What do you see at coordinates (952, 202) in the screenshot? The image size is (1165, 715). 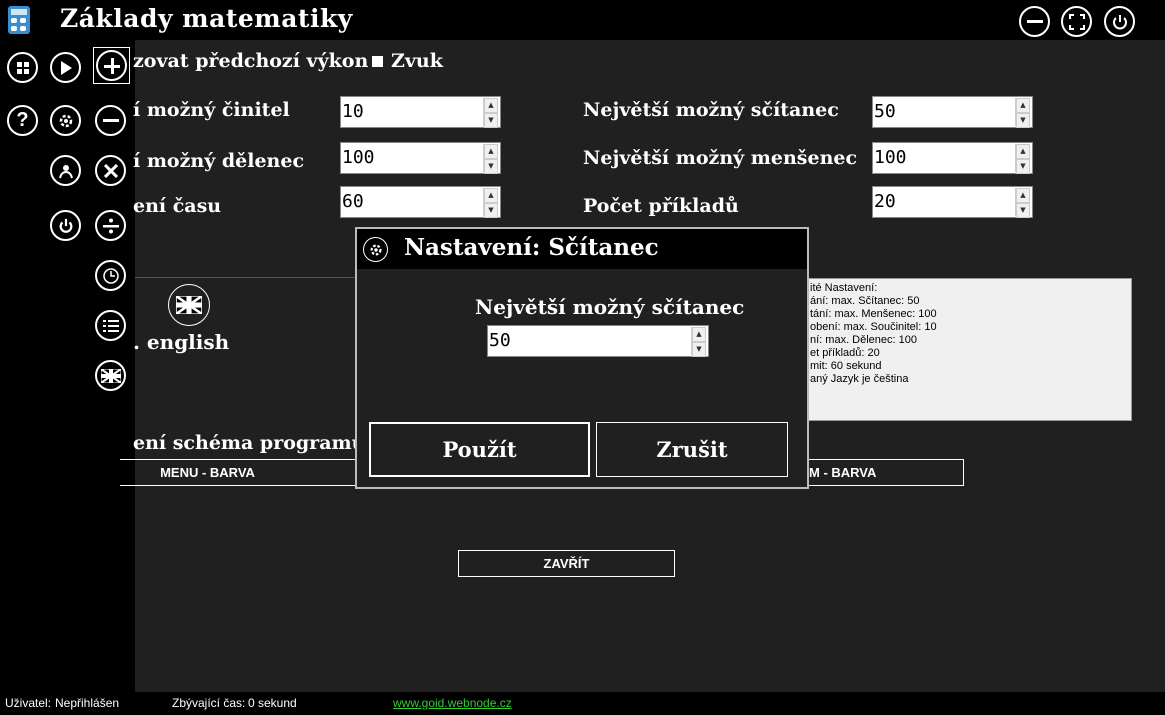 I see `example-count-spinner: 20 ▲ ▼` at bounding box center [952, 202].